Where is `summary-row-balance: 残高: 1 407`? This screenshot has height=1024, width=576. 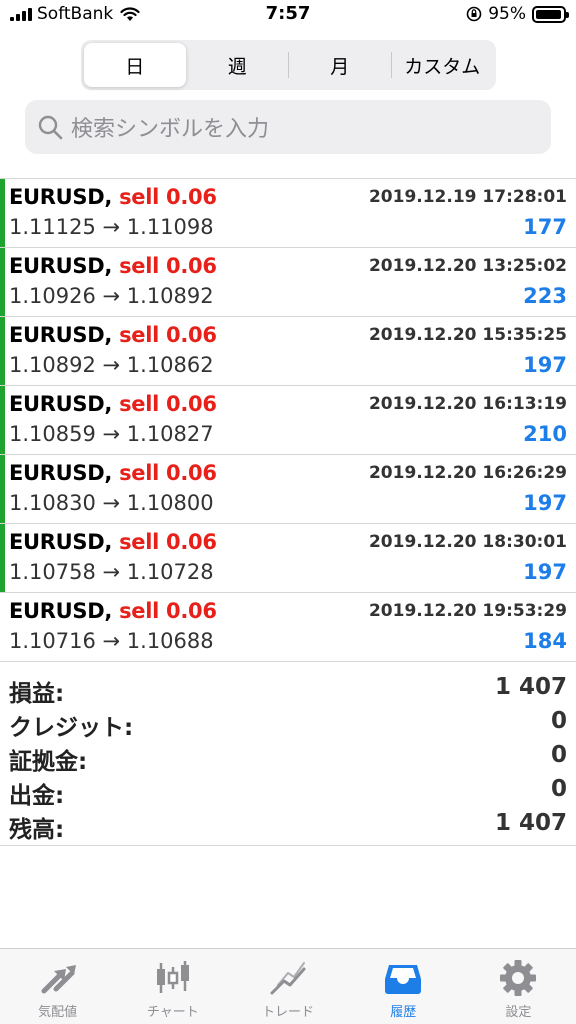
summary-row-balance: 残高: 1 407 is located at coordinates (288, 827).